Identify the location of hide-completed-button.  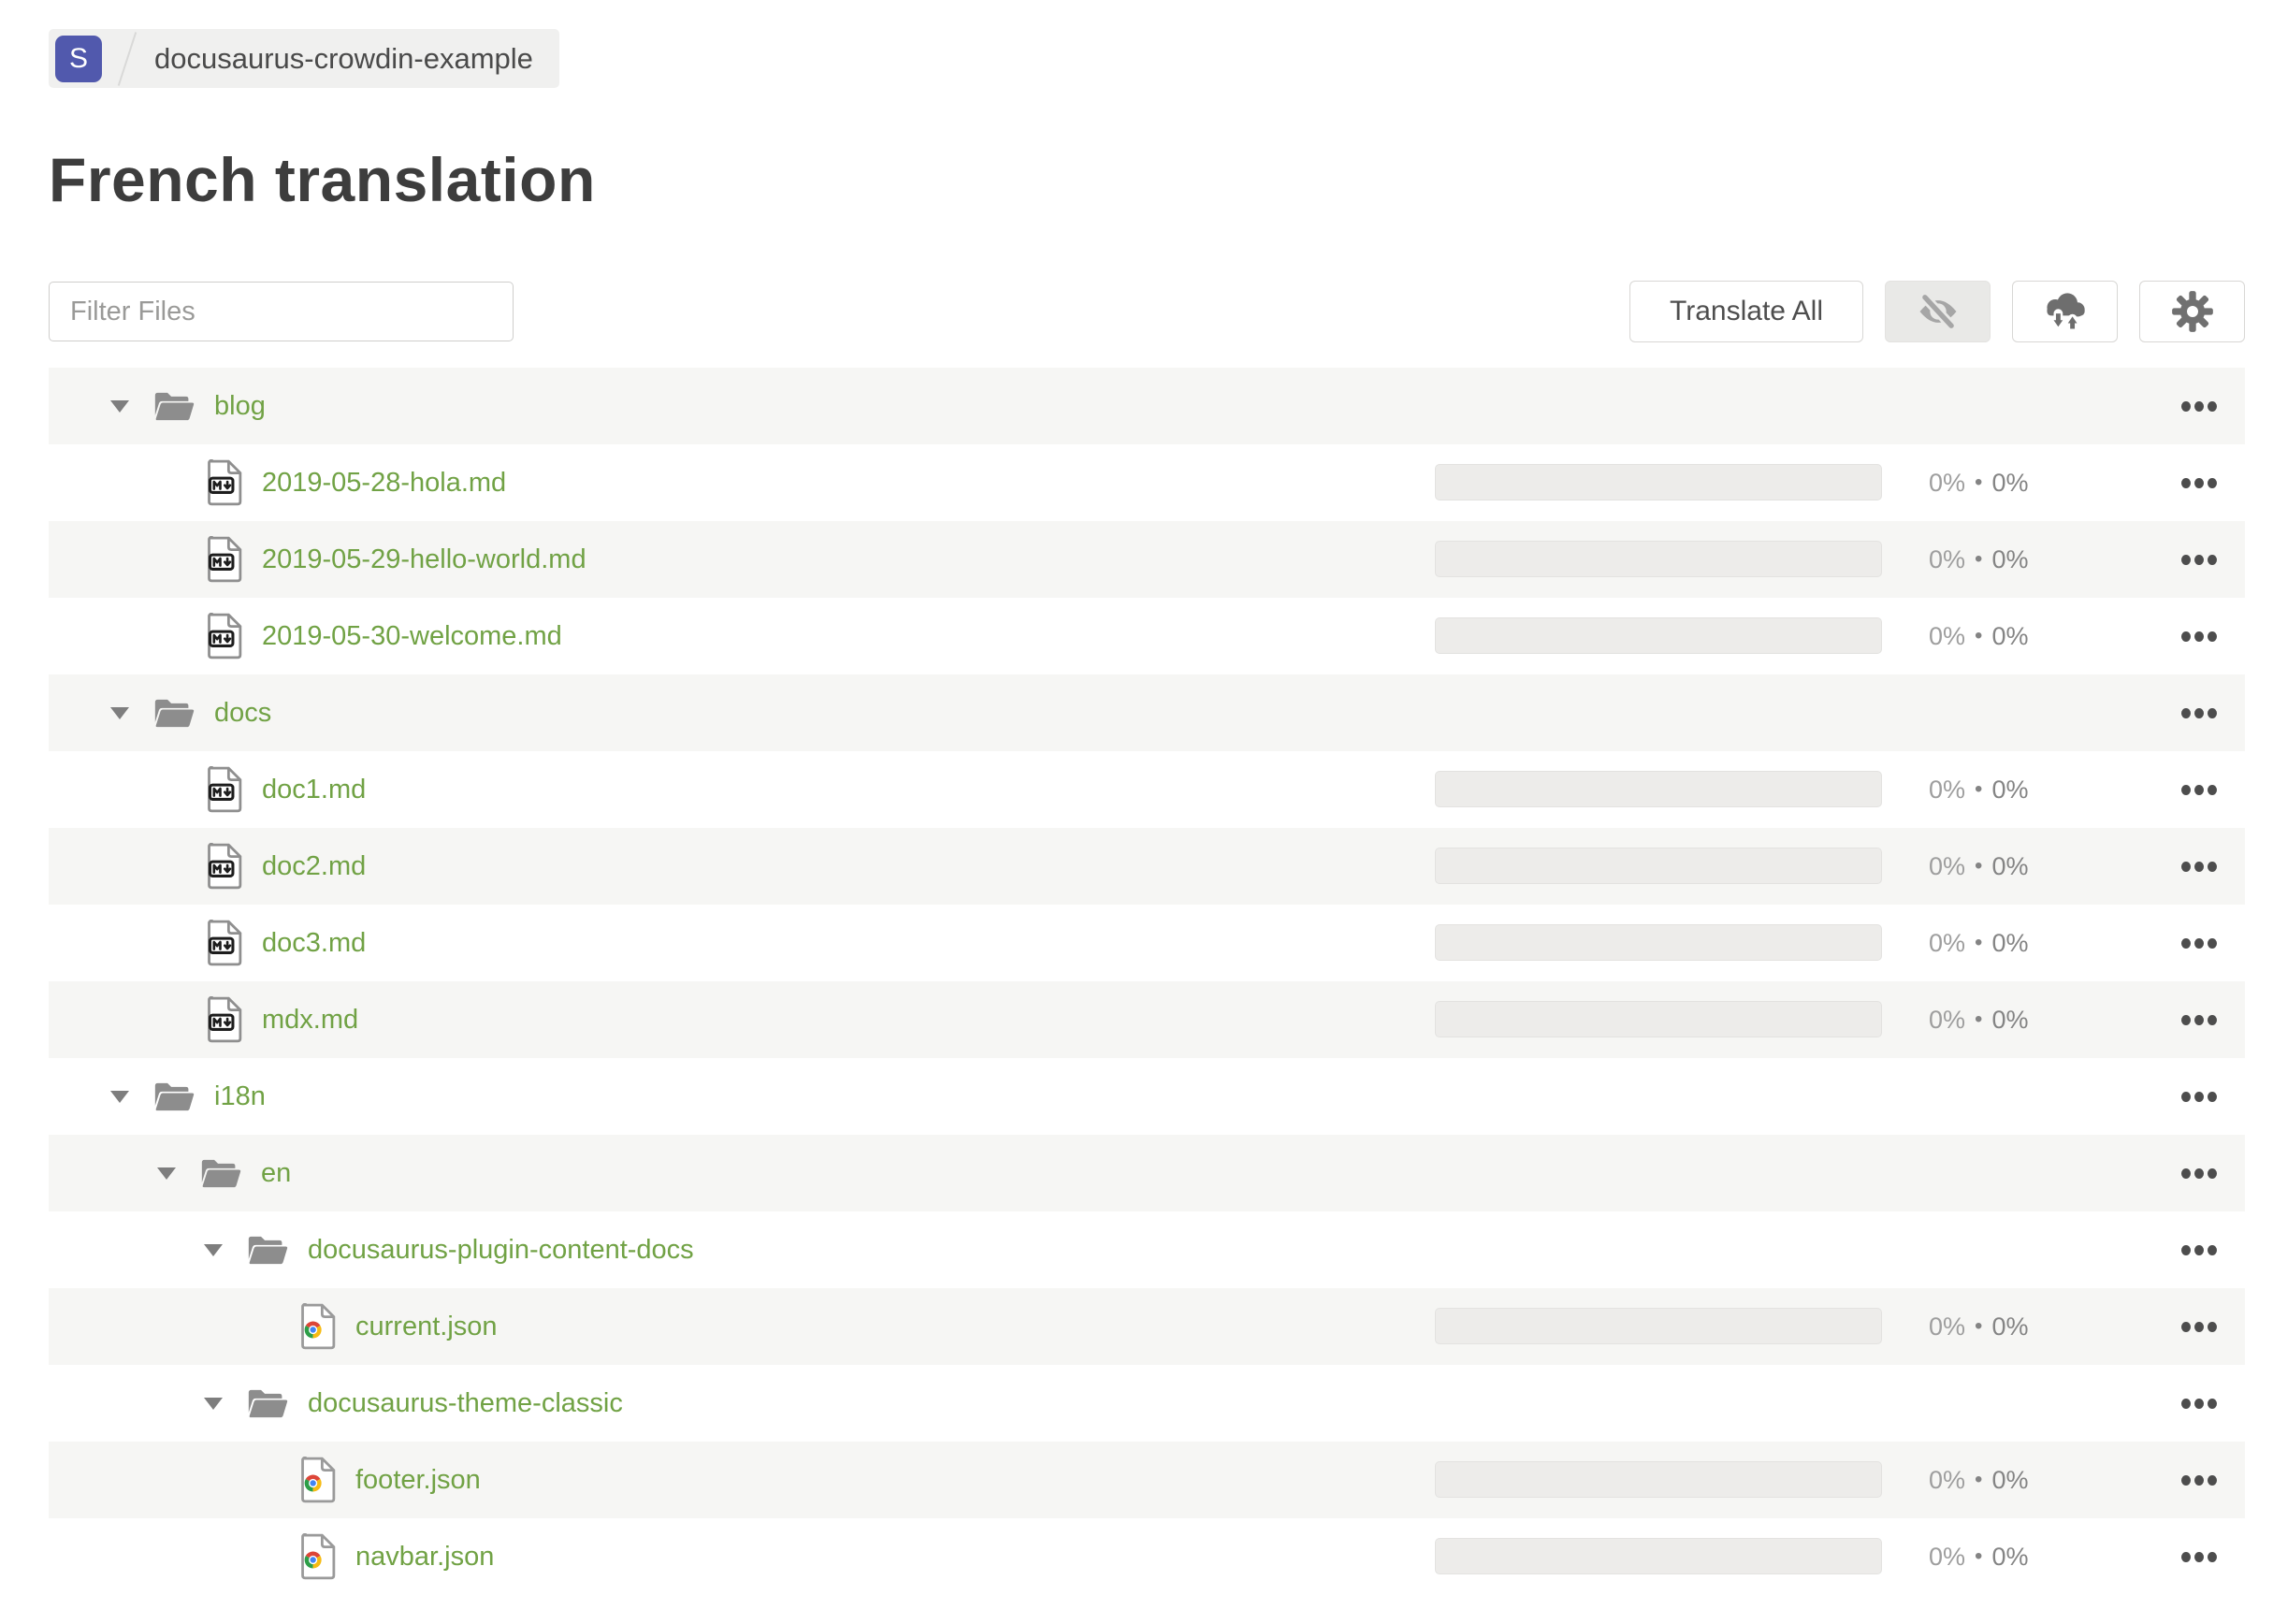
(1938, 311).